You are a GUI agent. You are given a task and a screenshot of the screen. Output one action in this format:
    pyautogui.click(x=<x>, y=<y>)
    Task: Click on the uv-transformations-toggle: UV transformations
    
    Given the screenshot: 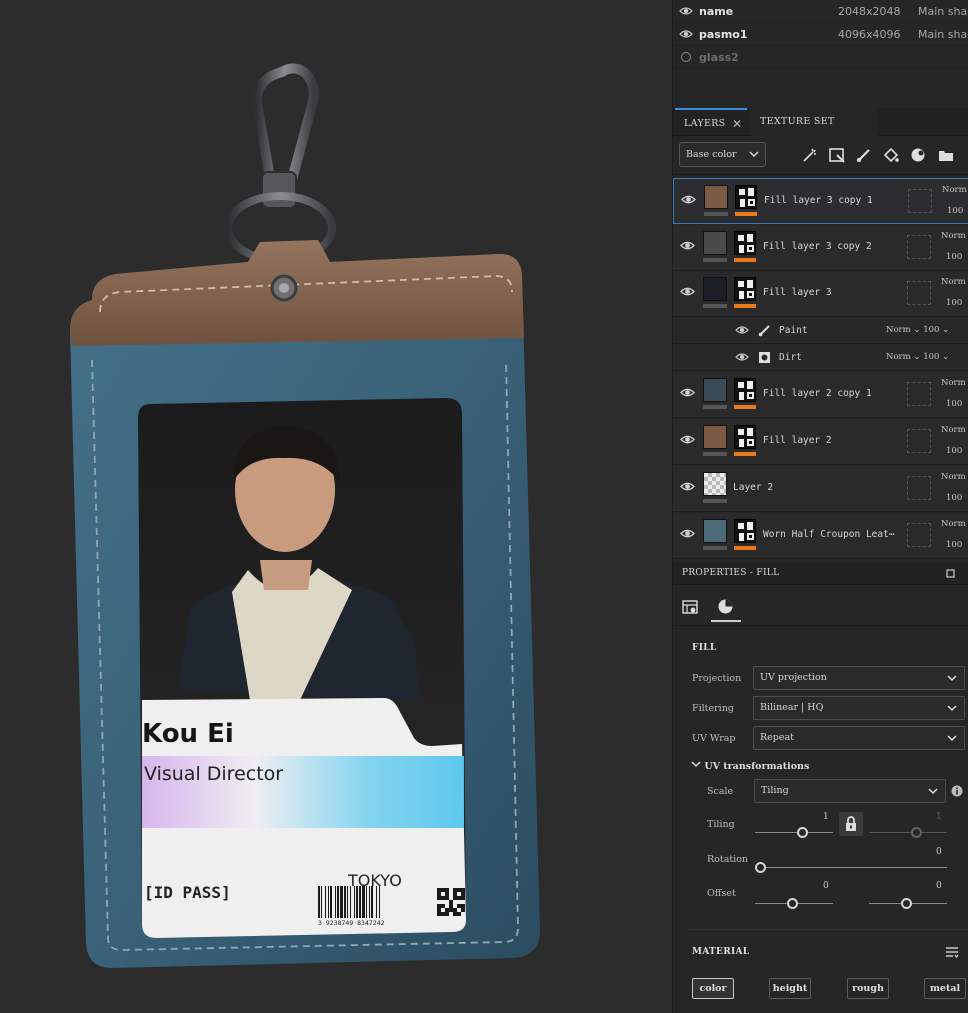 What is the action you would take?
    pyautogui.click(x=750, y=765)
    